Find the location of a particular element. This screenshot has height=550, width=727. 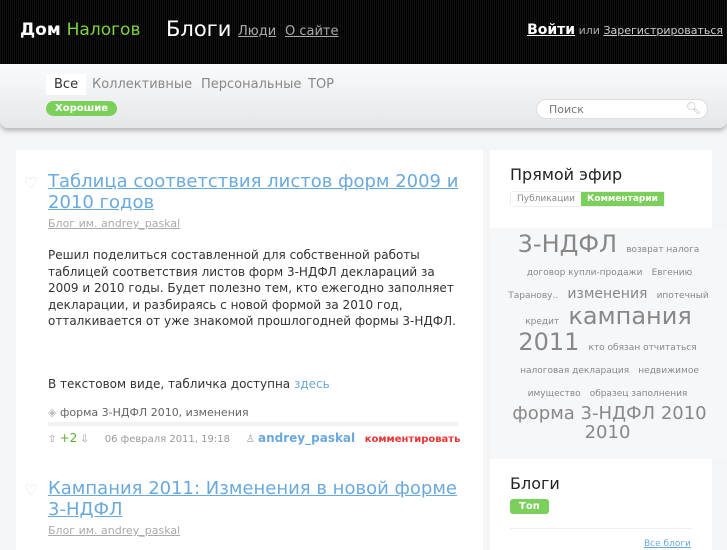

tag-cloud-item: изменения is located at coordinates (607, 294).